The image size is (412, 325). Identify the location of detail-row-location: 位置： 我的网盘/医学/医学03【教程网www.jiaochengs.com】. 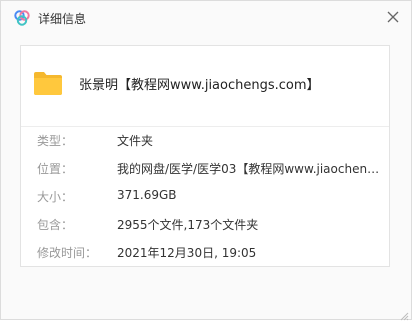
(212, 169).